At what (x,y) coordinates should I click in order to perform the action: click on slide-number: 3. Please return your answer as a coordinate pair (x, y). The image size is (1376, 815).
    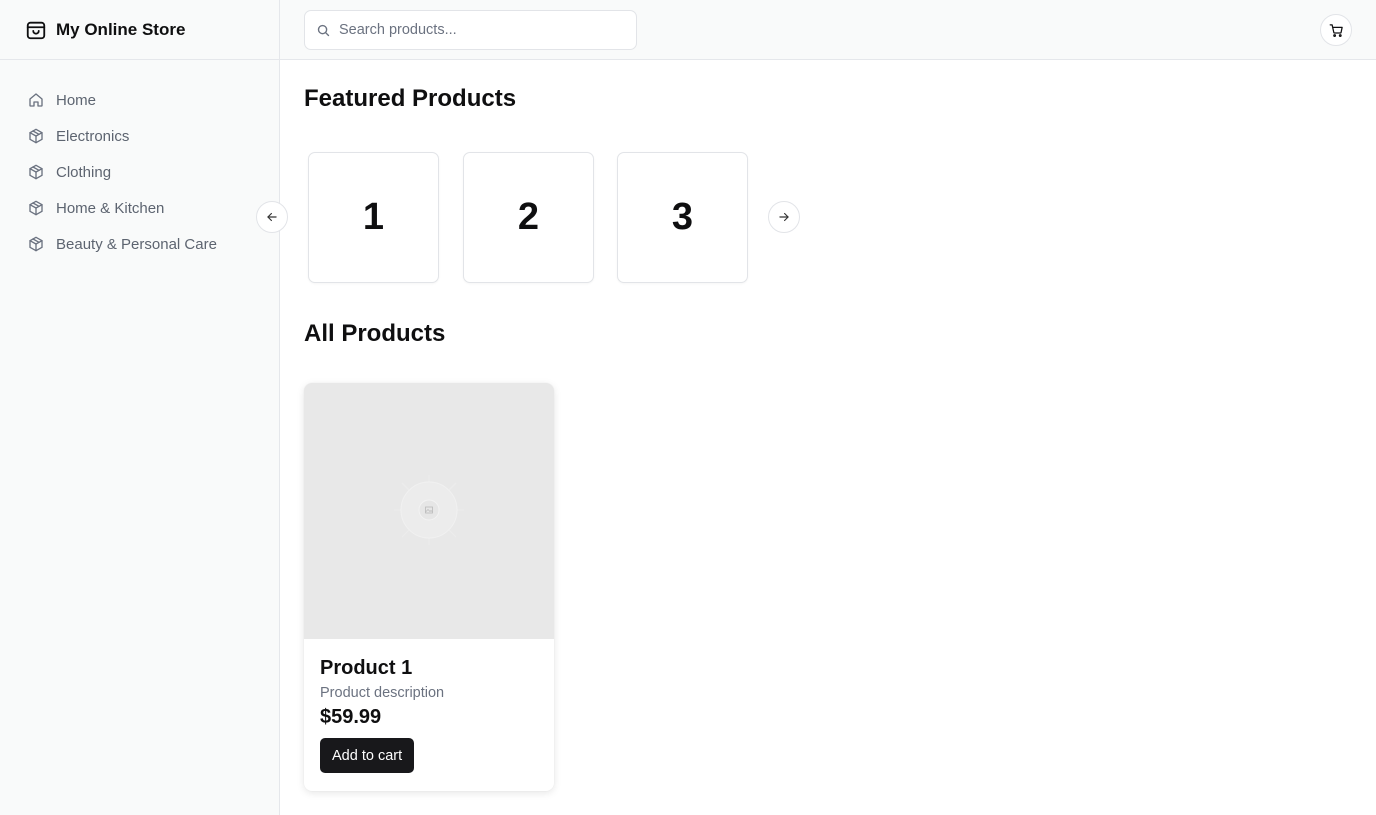
    Looking at the image, I should click on (682, 217).